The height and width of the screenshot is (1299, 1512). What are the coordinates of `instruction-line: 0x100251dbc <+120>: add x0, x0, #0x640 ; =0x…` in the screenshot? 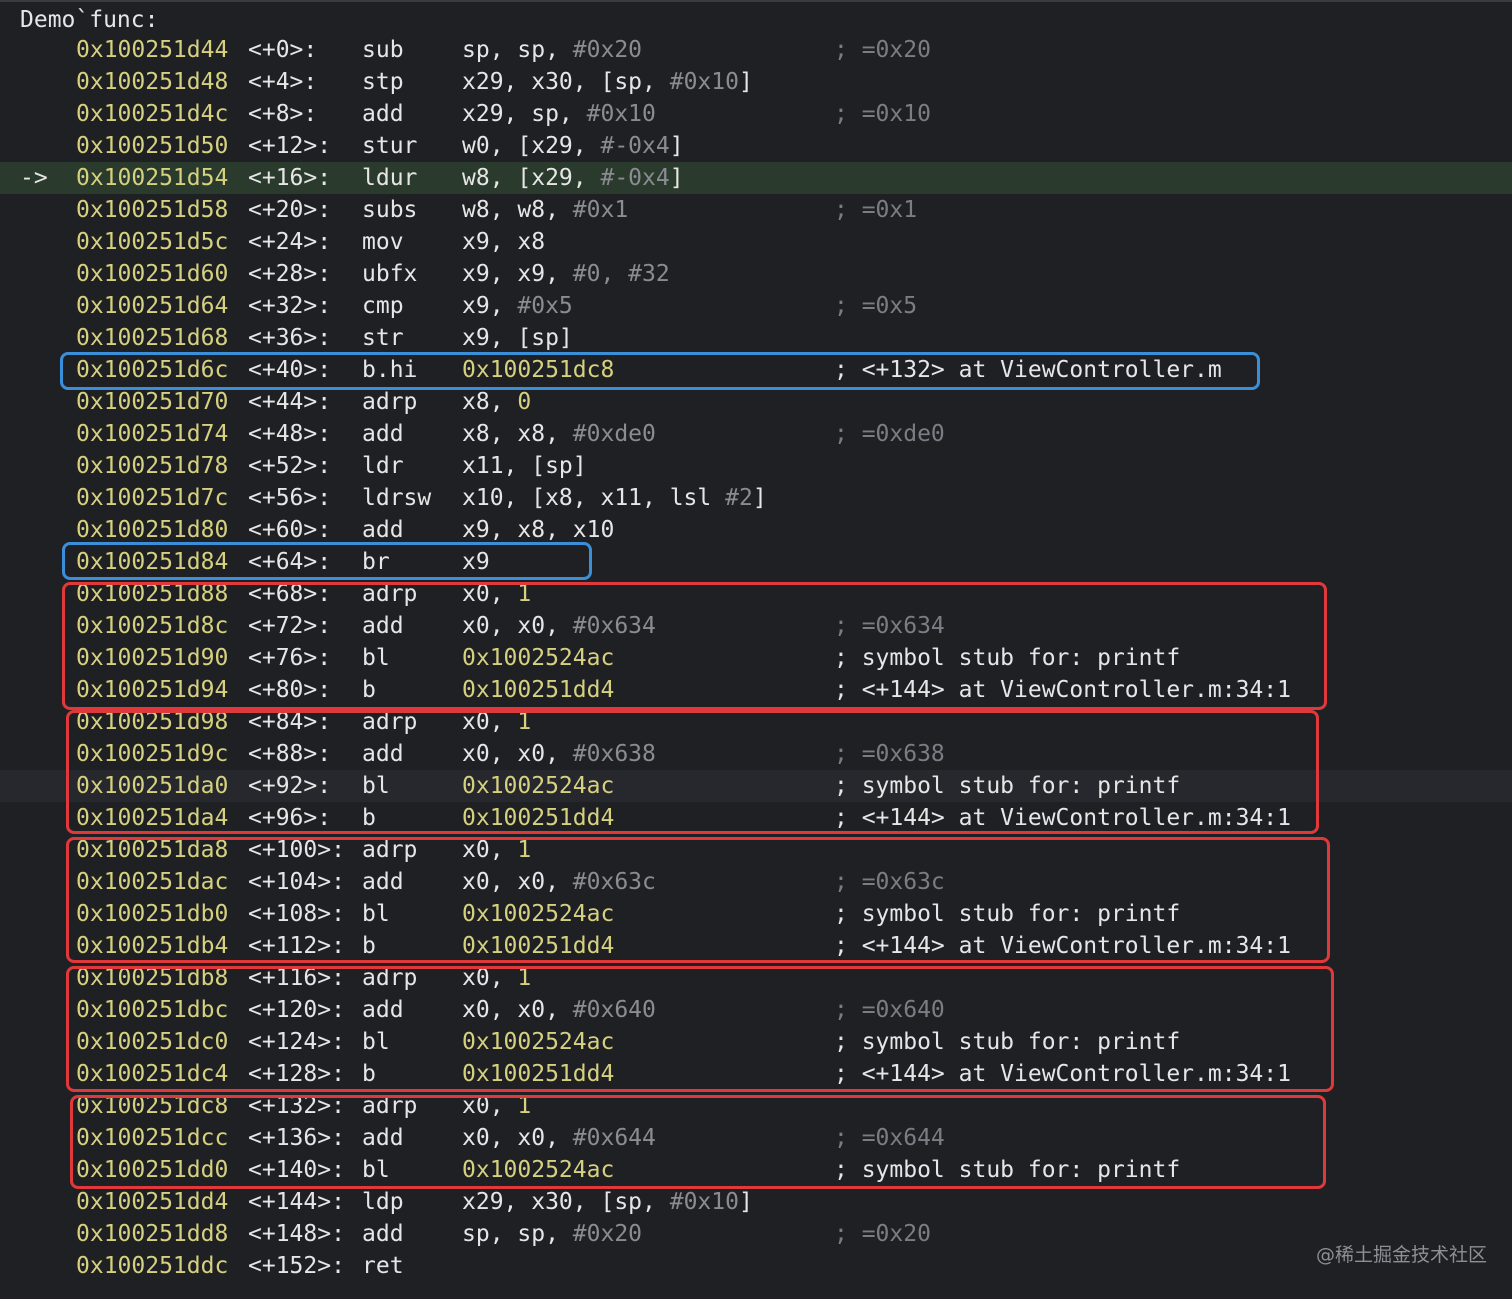 It's located at (756, 1010).